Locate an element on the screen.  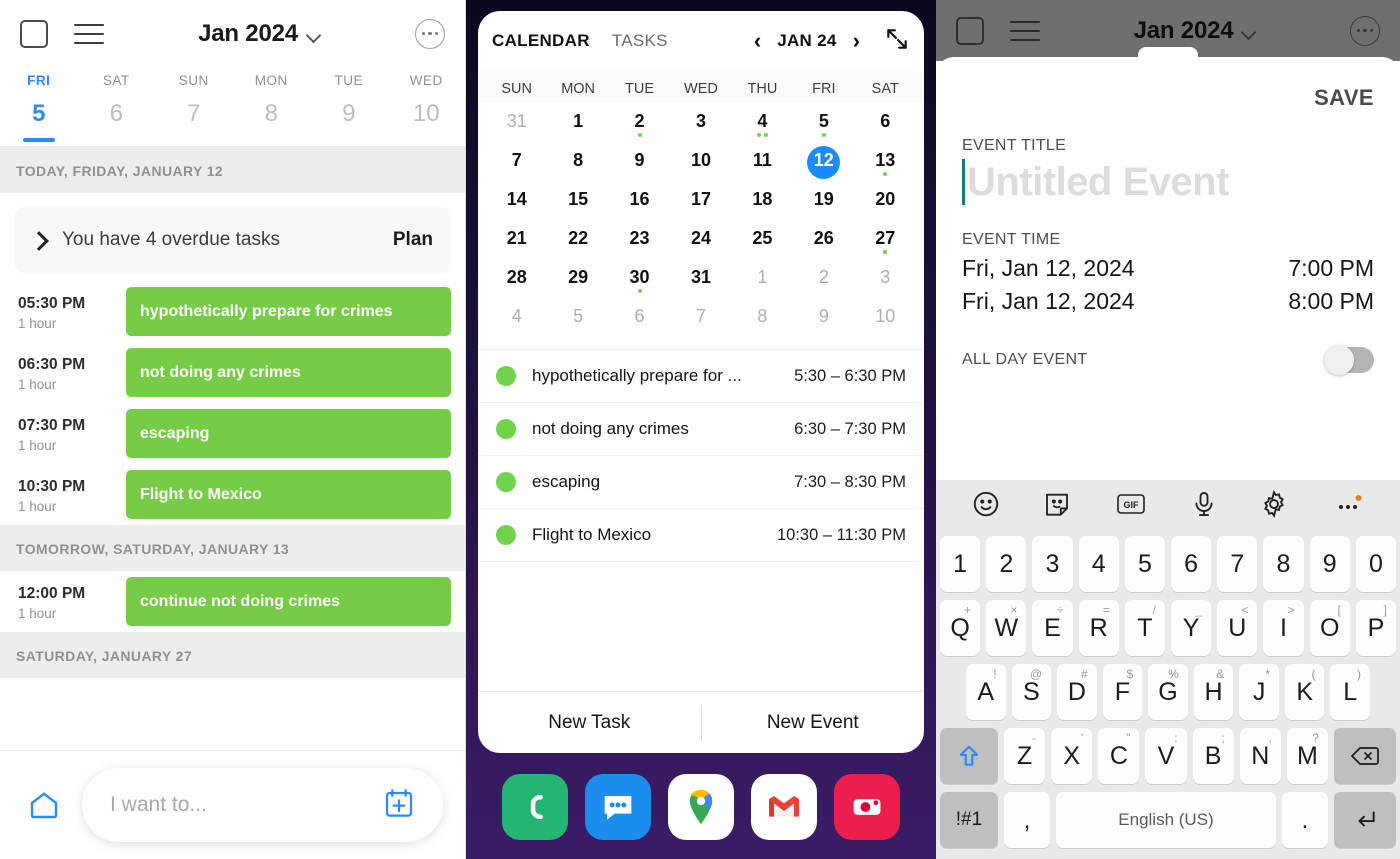
start-time: 7:00 PM is located at coordinates (1331, 268).